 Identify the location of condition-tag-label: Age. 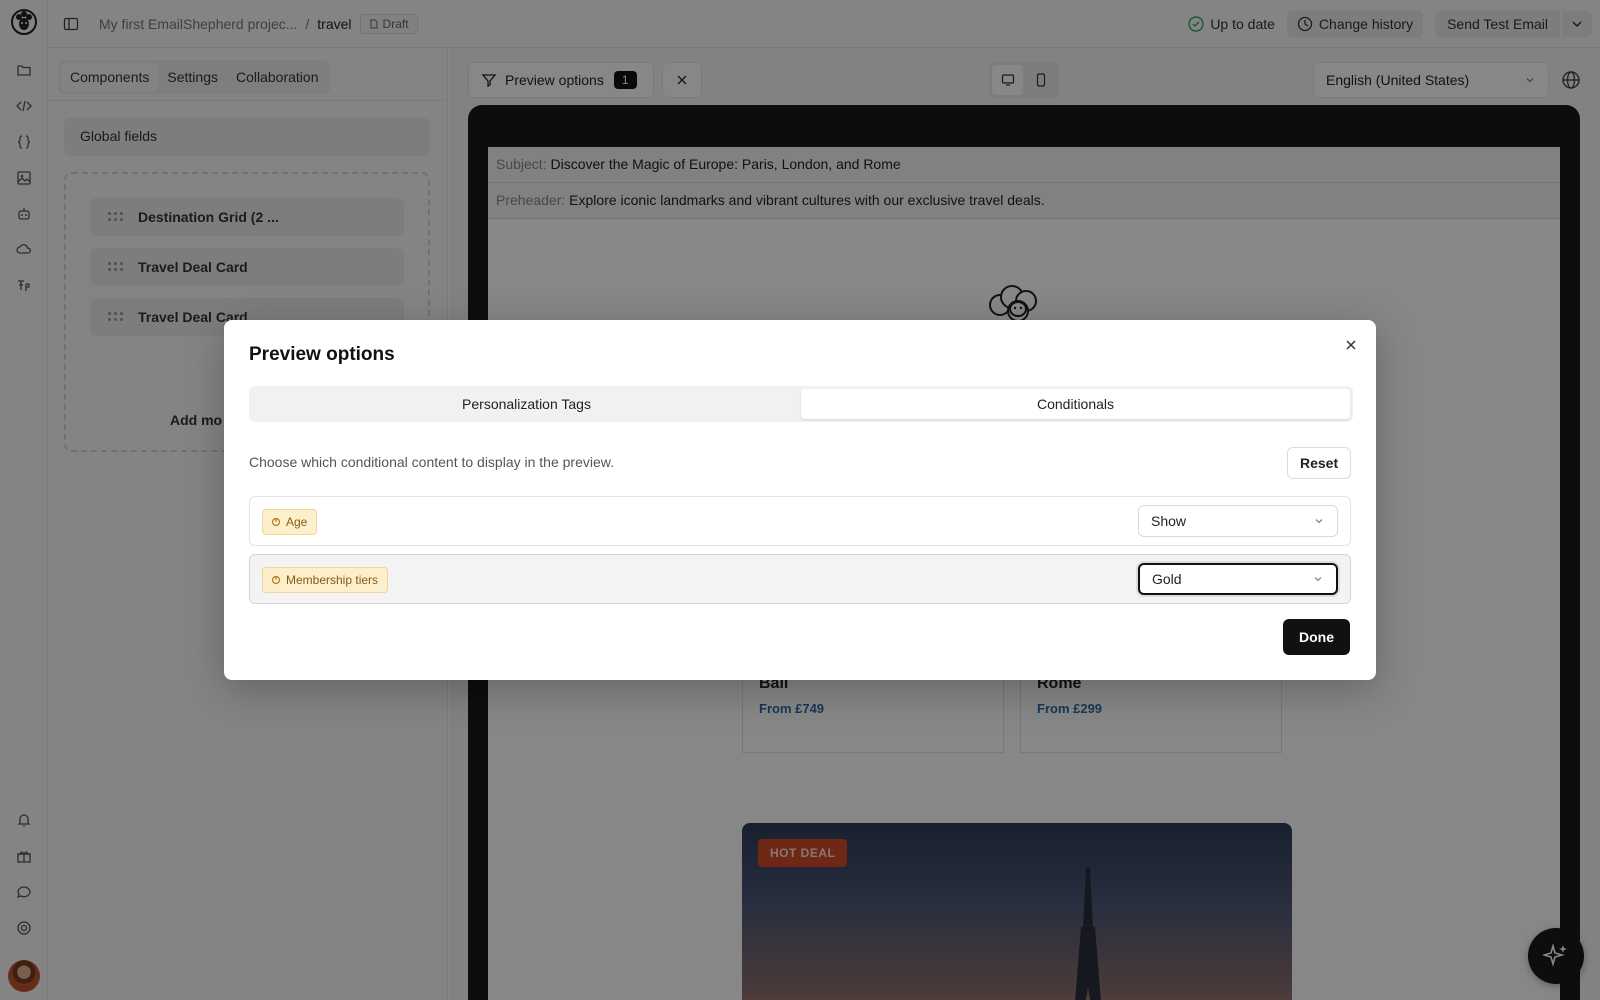
(297, 522).